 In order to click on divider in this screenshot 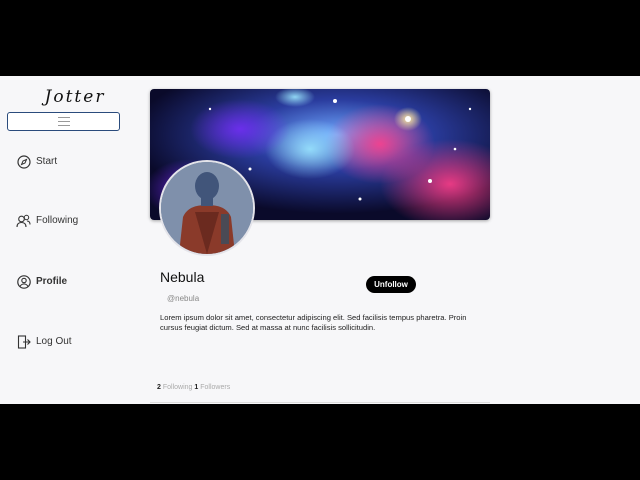, I will do `click(320, 402)`.